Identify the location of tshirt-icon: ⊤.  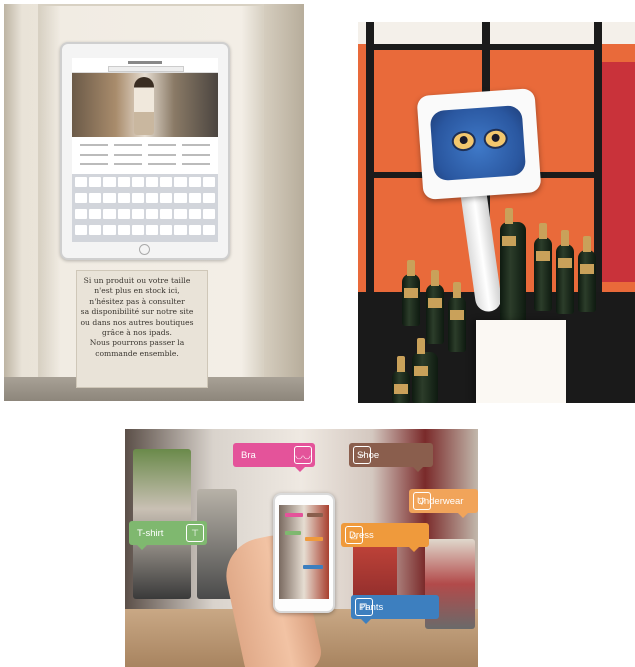
(195, 533).